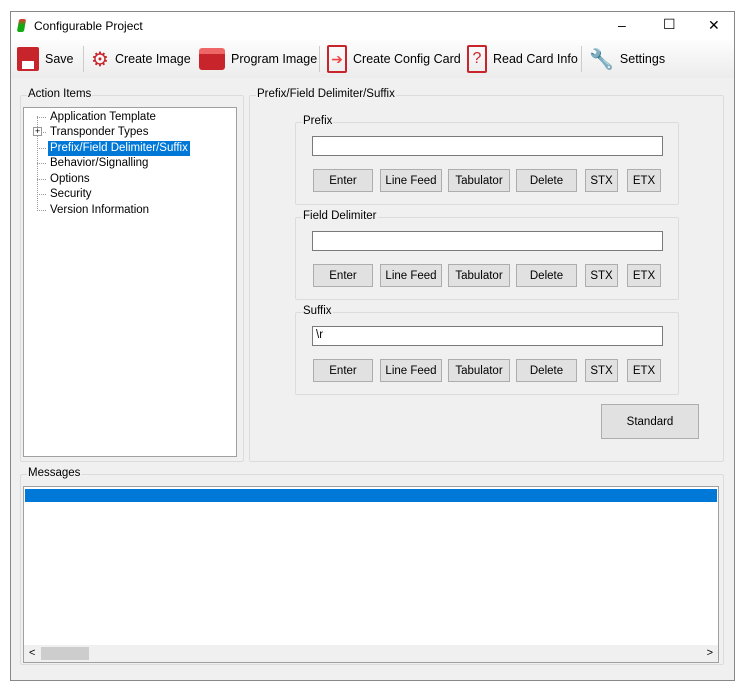 The height and width of the screenshot is (688, 743). I want to click on program-image-label: Program Image, so click(274, 59).